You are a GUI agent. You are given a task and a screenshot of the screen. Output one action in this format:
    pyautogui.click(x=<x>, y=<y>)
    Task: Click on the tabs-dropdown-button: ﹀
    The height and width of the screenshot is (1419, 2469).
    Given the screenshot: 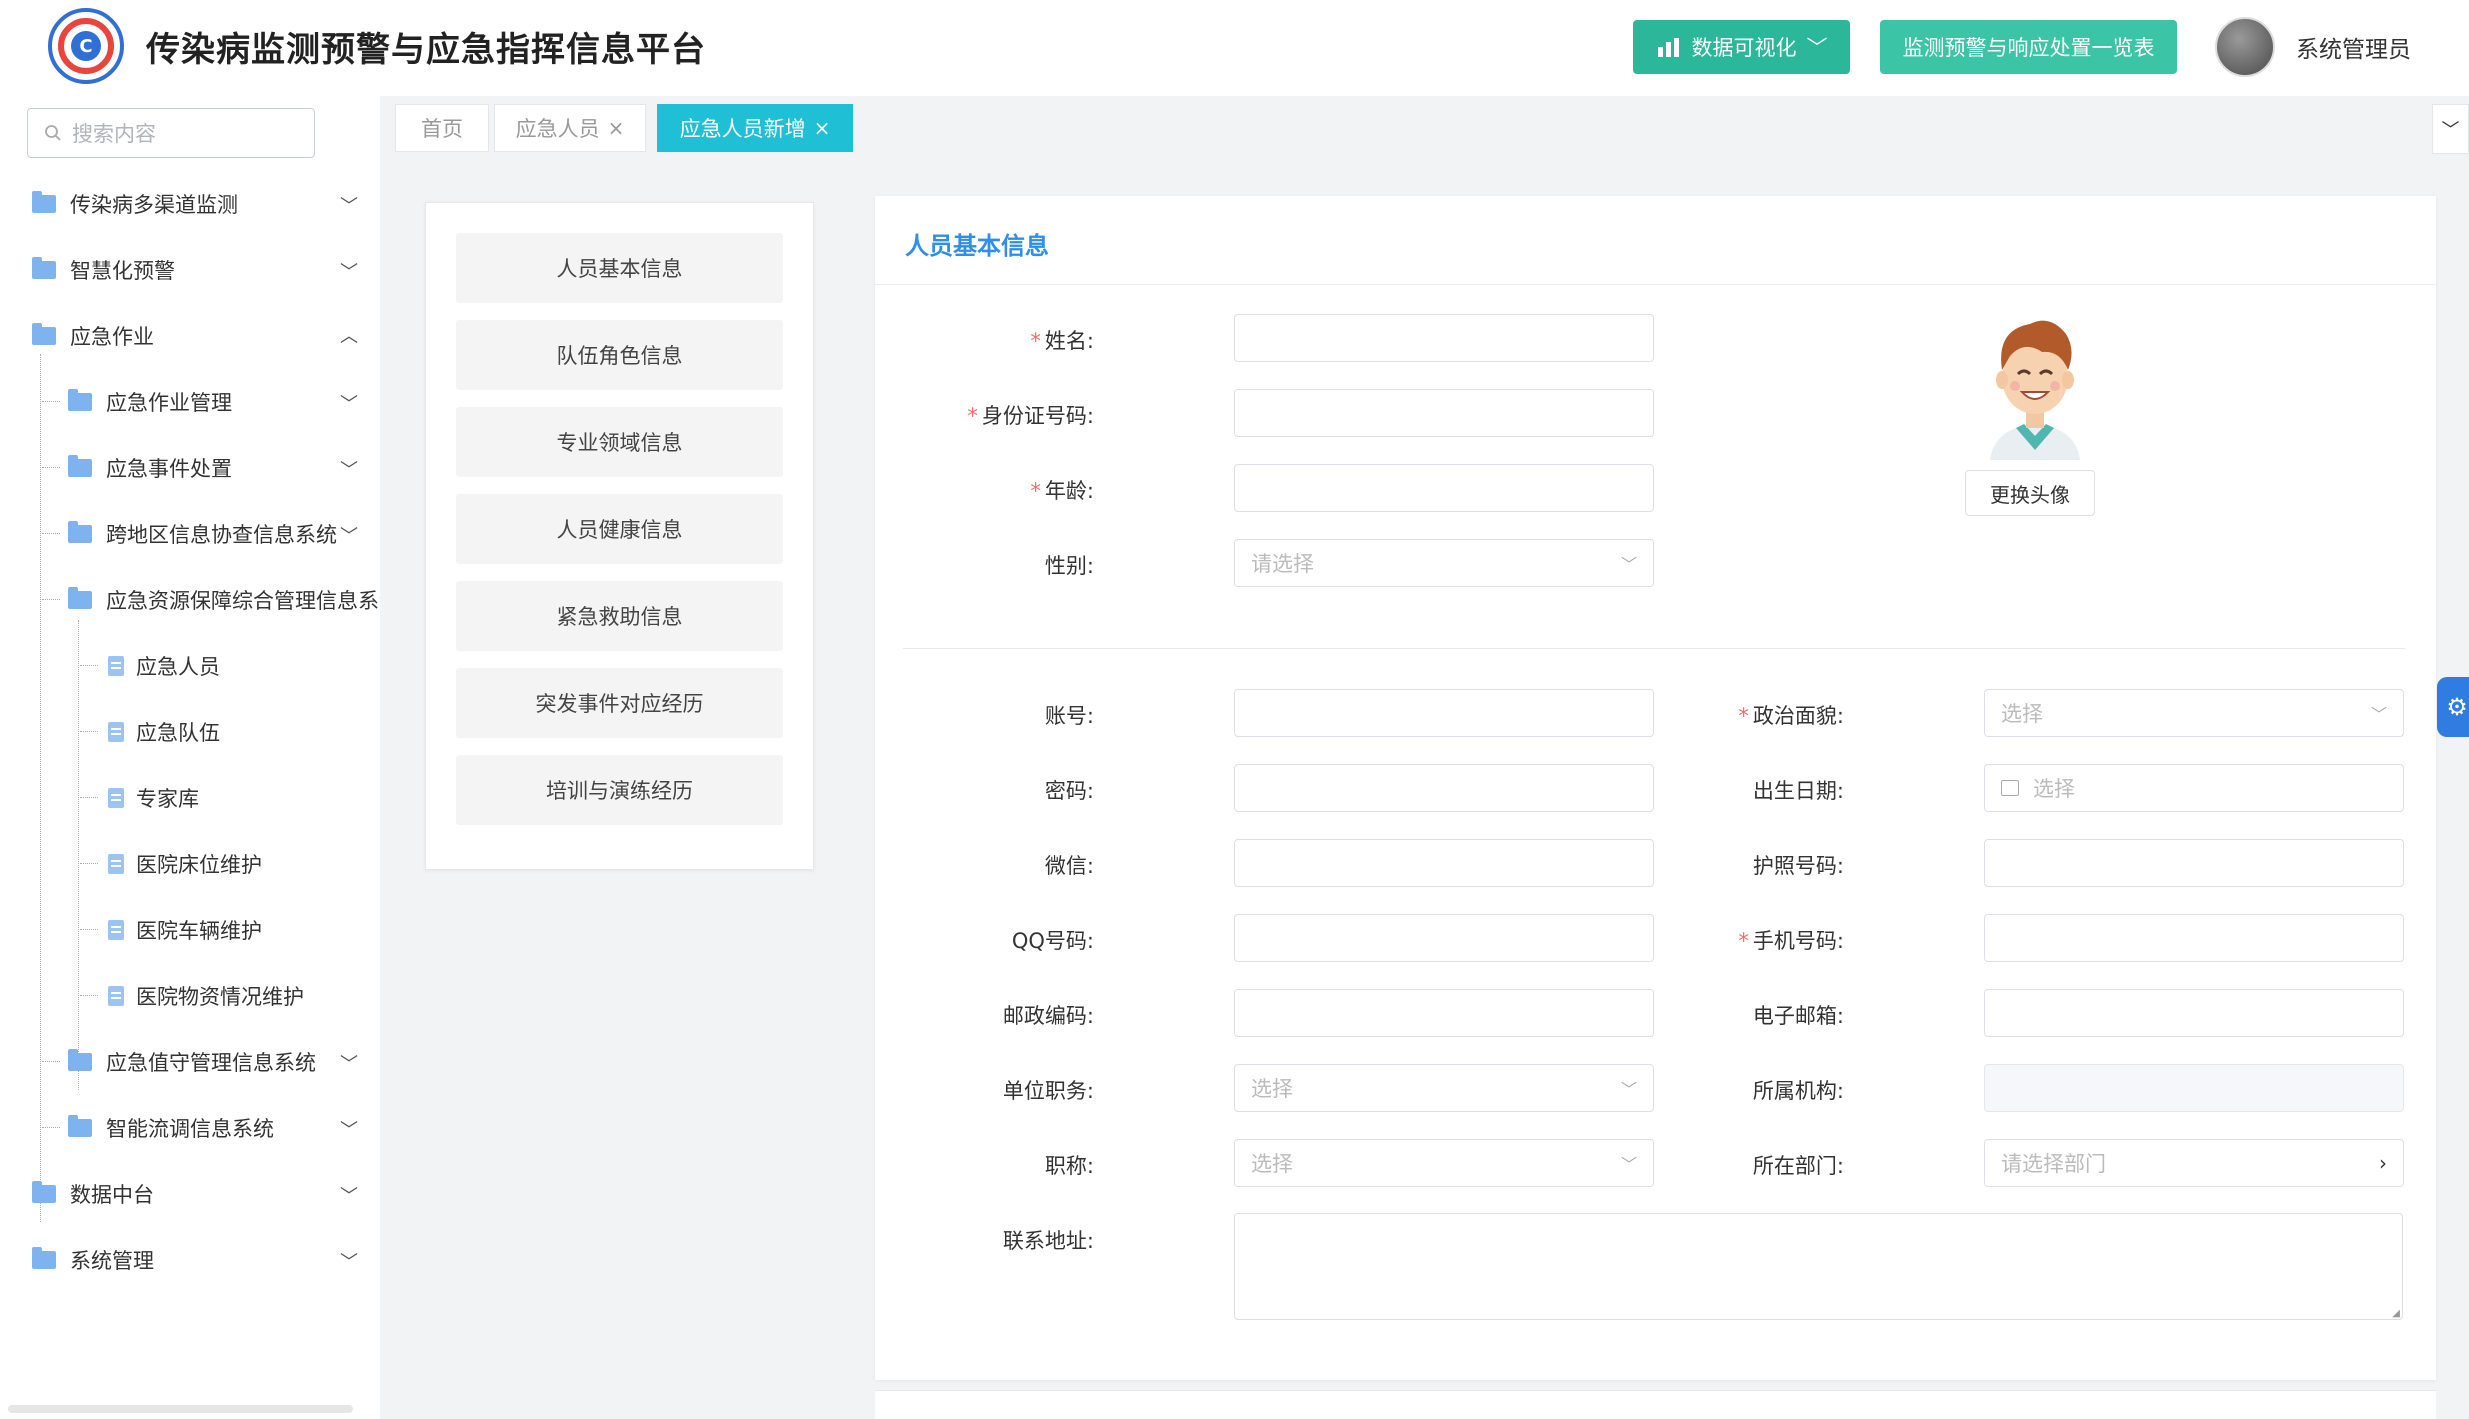 What is the action you would take?
    pyautogui.click(x=2450, y=129)
    